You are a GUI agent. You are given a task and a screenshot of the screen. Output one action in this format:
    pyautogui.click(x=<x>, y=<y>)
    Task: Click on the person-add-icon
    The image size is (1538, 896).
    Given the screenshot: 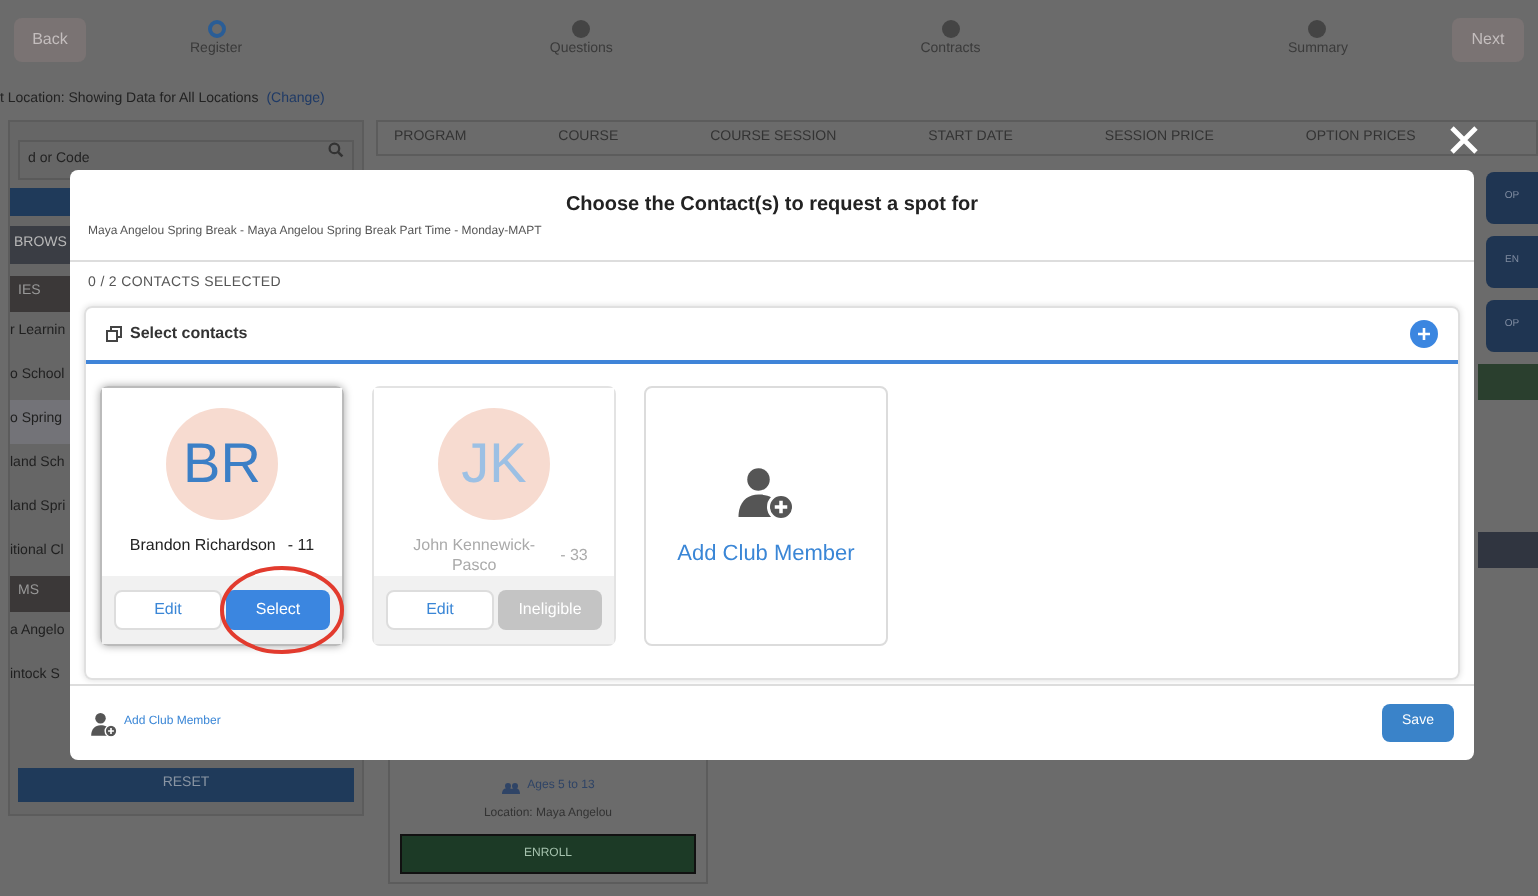 What is the action you would take?
    pyautogui.click(x=104, y=723)
    